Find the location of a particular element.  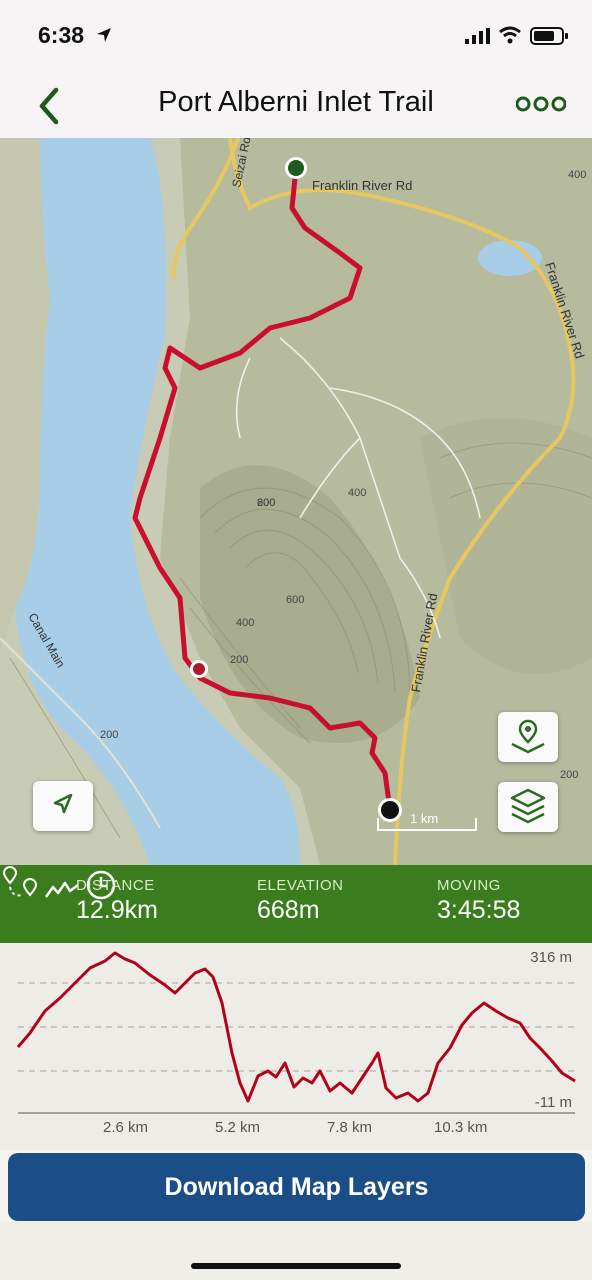

more-options-icon is located at coordinates (541, 104).